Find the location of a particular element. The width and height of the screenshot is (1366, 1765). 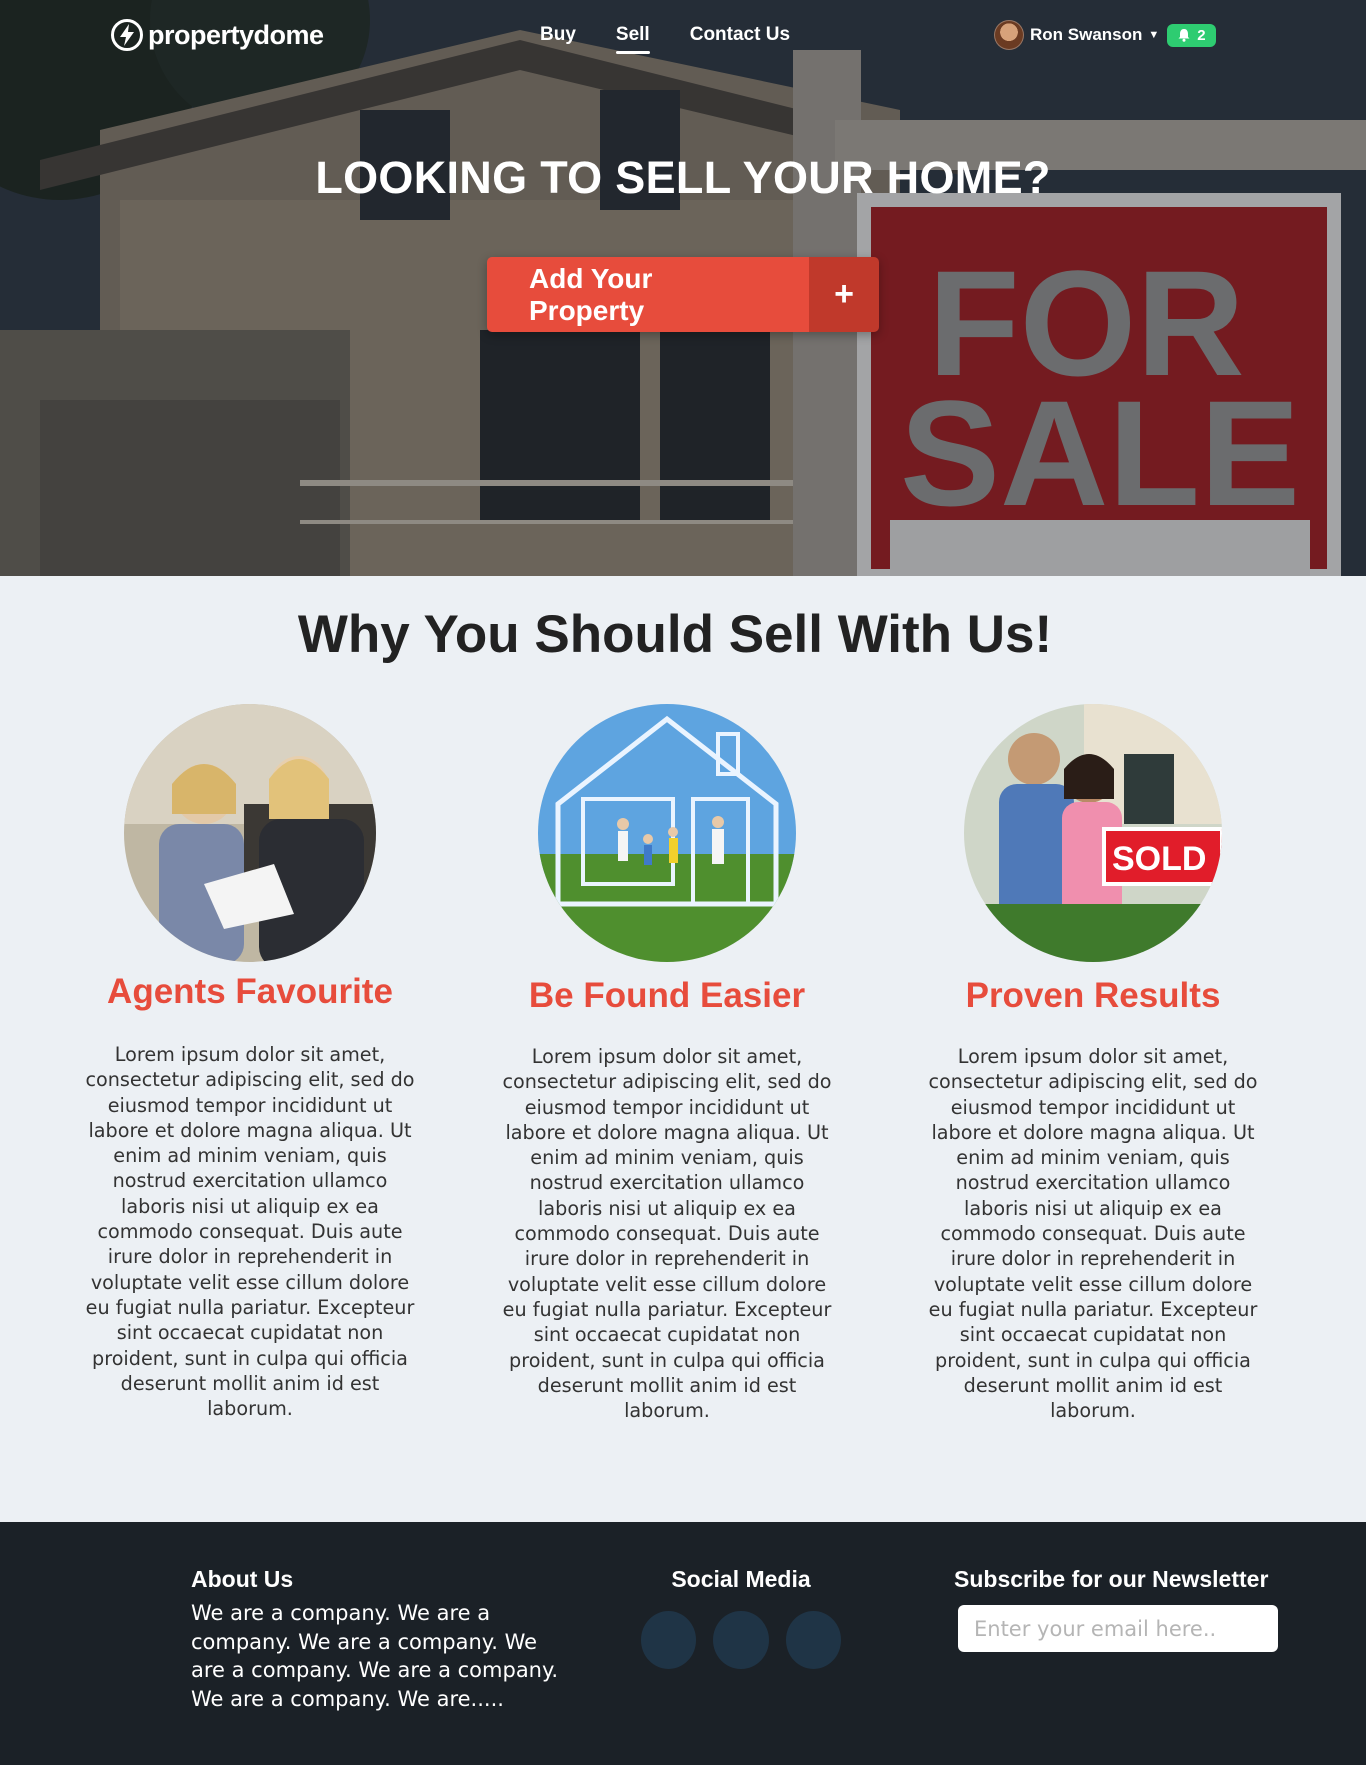

lightning-bolt-icon is located at coordinates (127, 35).